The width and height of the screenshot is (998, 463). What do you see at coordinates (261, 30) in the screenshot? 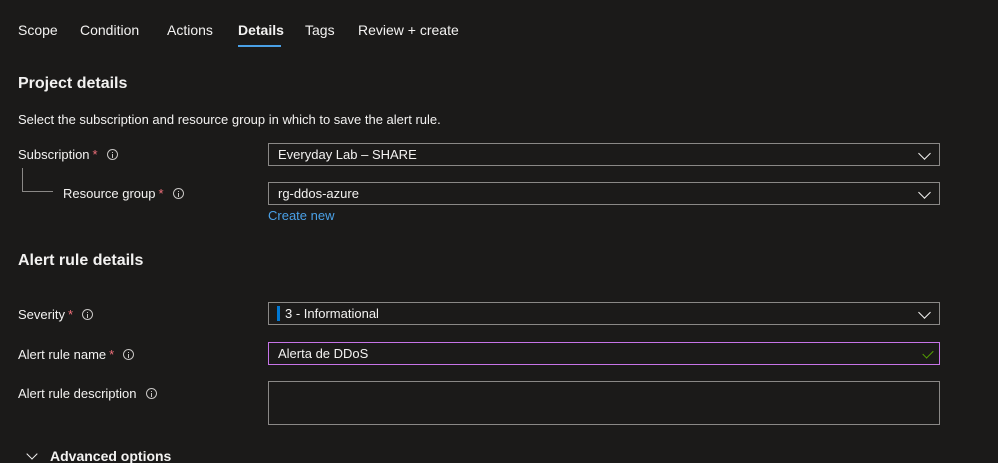
I see `tab-details: Details` at bounding box center [261, 30].